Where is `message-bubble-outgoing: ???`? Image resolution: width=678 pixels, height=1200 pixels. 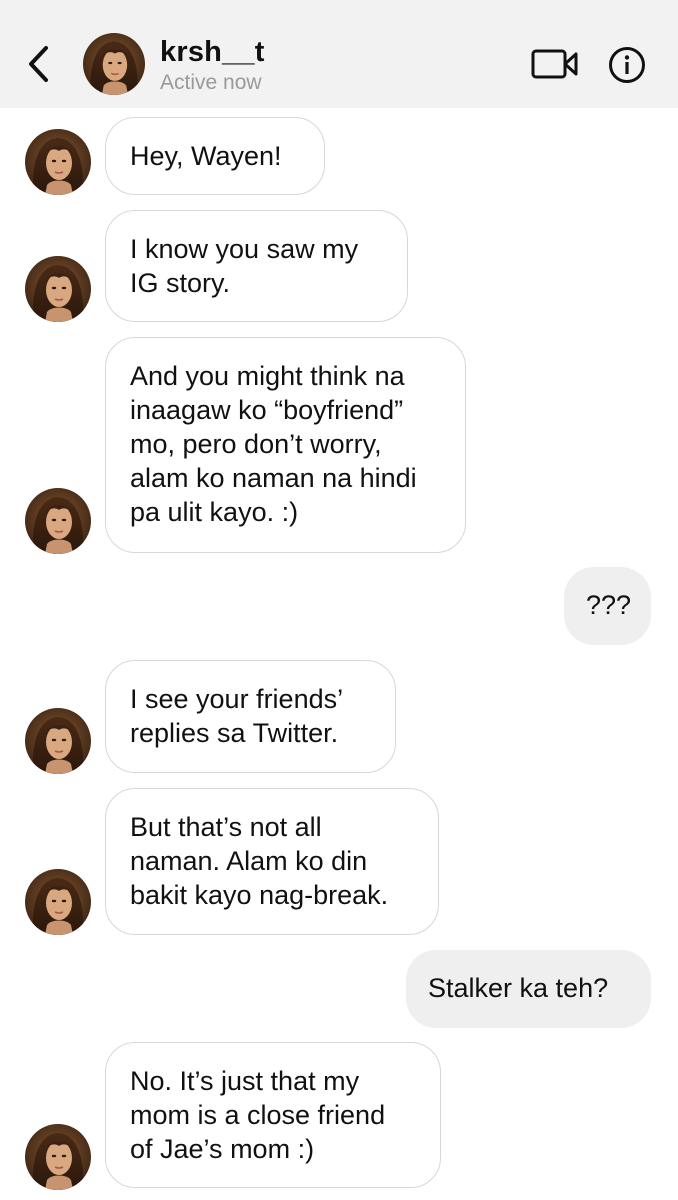
message-bubble-outgoing: ??? is located at coordinates (607, 606).